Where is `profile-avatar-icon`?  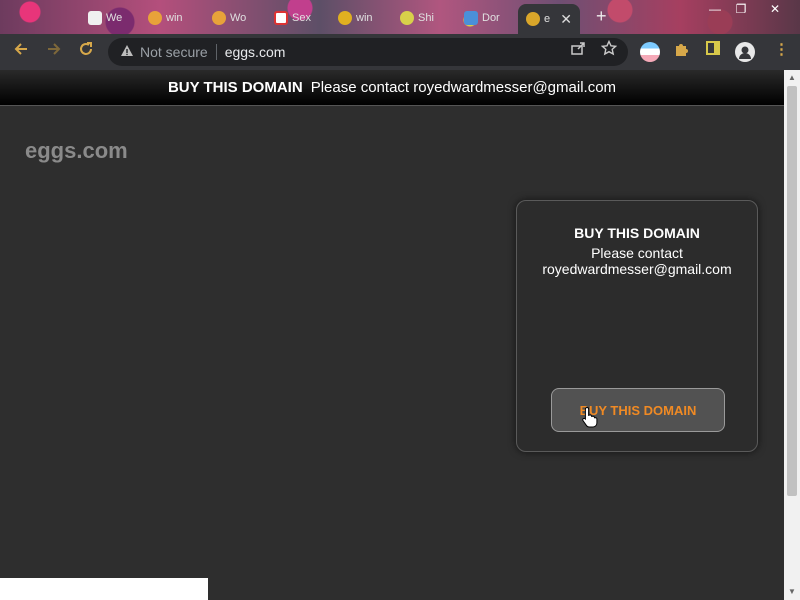
profile-avatar-icon is located at coordinates (745, 52).